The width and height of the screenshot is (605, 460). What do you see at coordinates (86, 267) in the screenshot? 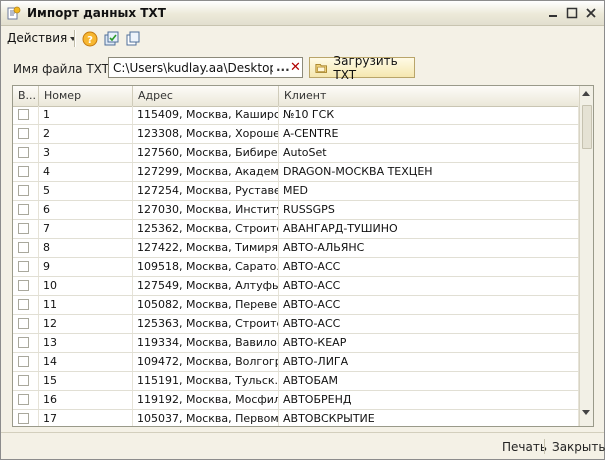
I see `row-number: 9` at bounding box center [86, 267].